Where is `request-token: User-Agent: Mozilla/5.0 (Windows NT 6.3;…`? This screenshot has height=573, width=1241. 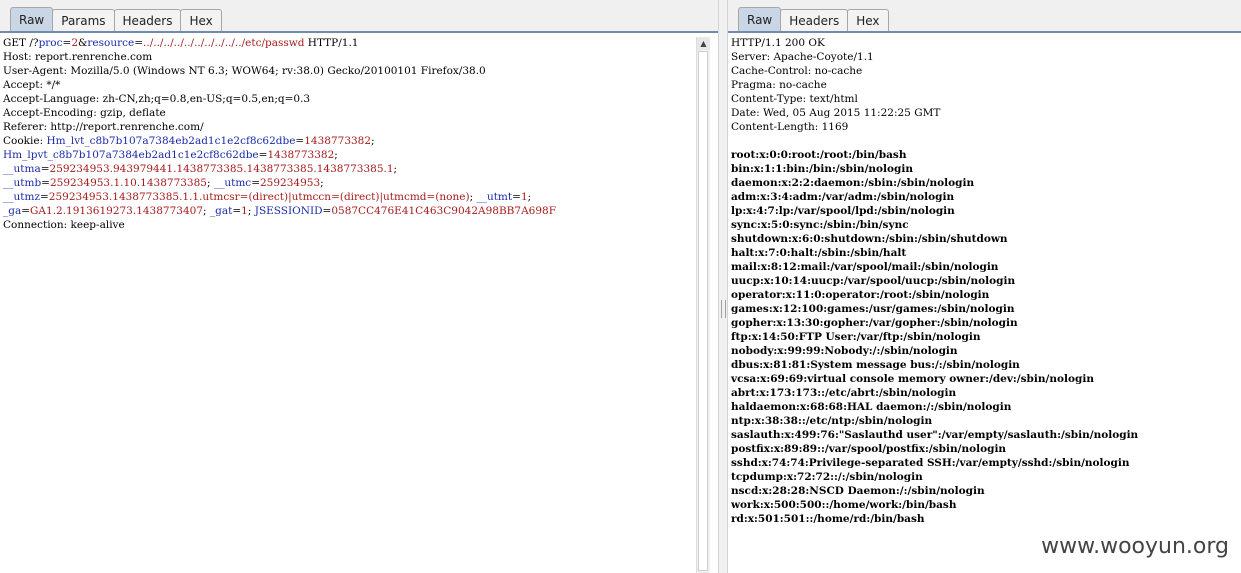 request-token: User-Agent: Mozilla/5.0 (Windows NT 6.3;… is located at coordinates (244, 71).